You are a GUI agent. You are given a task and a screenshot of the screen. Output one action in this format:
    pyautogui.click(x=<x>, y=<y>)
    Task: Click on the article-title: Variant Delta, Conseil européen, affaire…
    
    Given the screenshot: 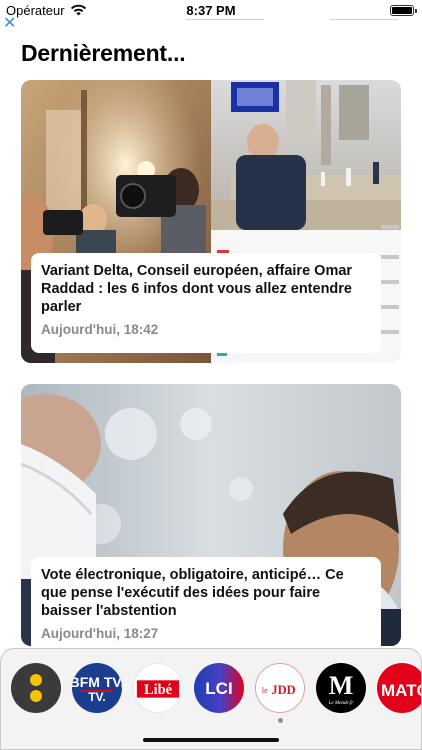 What is the action you would take?
    pyautogui.click(x=206, y=289)
    